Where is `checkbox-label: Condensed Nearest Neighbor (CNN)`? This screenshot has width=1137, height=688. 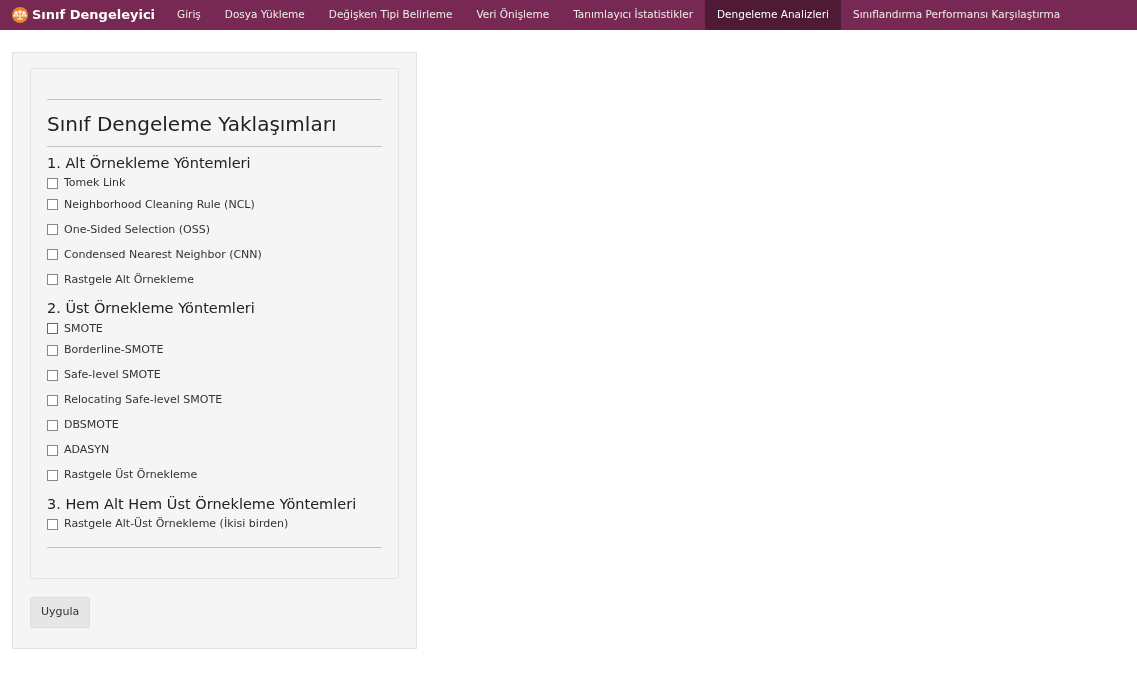
checkbox-label: Condensed Nearest Neighbor (CNN) is located at coordinates (163, 255).